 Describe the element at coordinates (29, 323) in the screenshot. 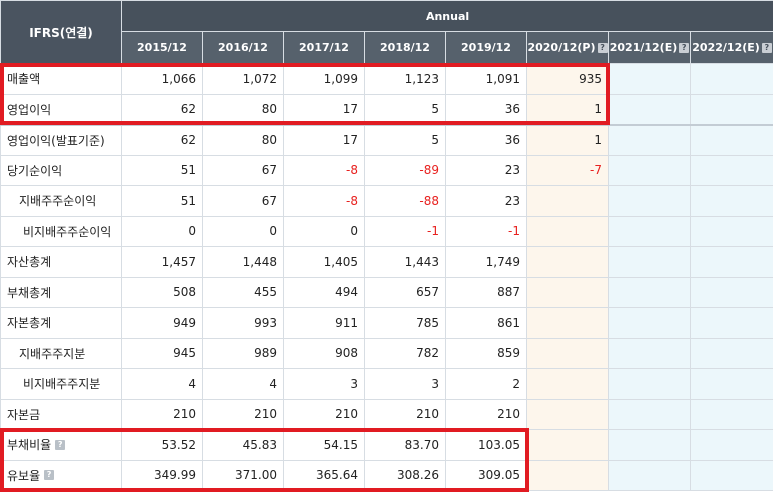

I see `row-label-text: 자본총계` at that location.